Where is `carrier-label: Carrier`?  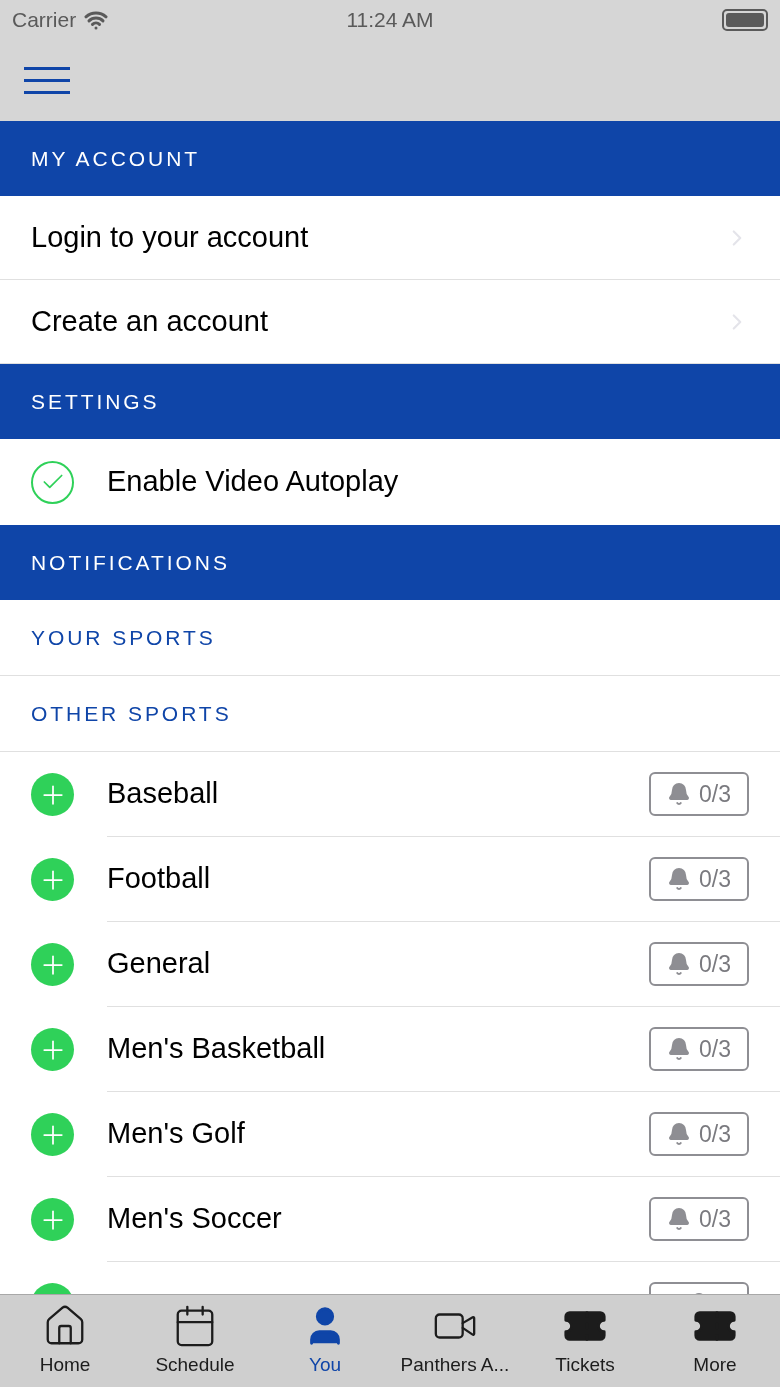 carrier-label: Carrier is located at coordinates (44, 20).